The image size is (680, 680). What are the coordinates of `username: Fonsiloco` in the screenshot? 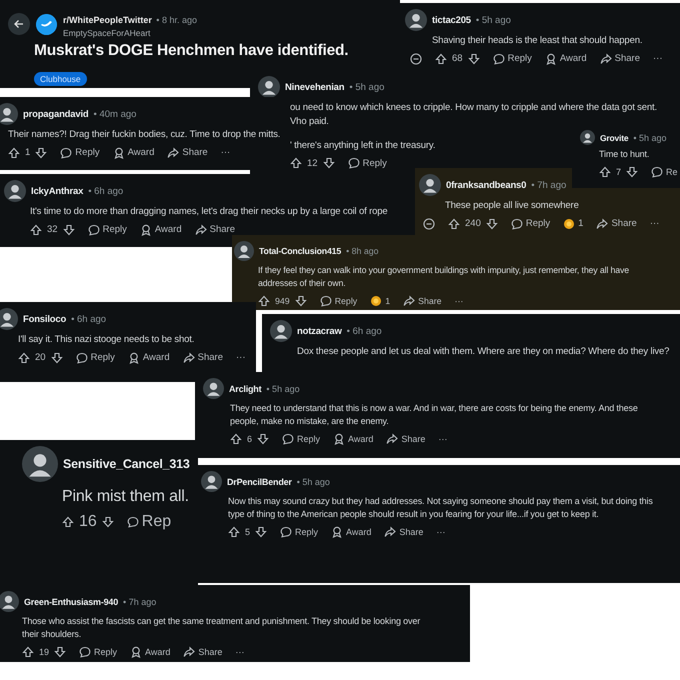 It's located at (44, 319).